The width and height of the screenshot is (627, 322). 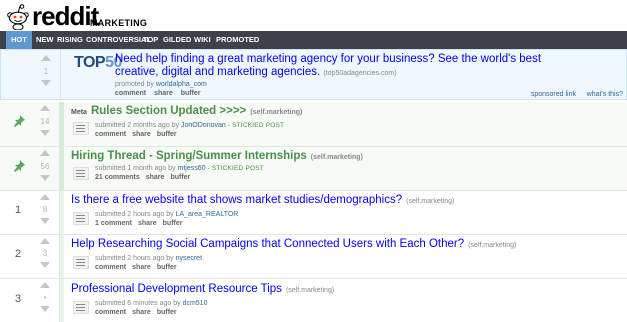 What do you see at coordinates (90, 62) in the screenshot?
I see `sponsor-logo-text: TOP` at bounding box center [90, 62].